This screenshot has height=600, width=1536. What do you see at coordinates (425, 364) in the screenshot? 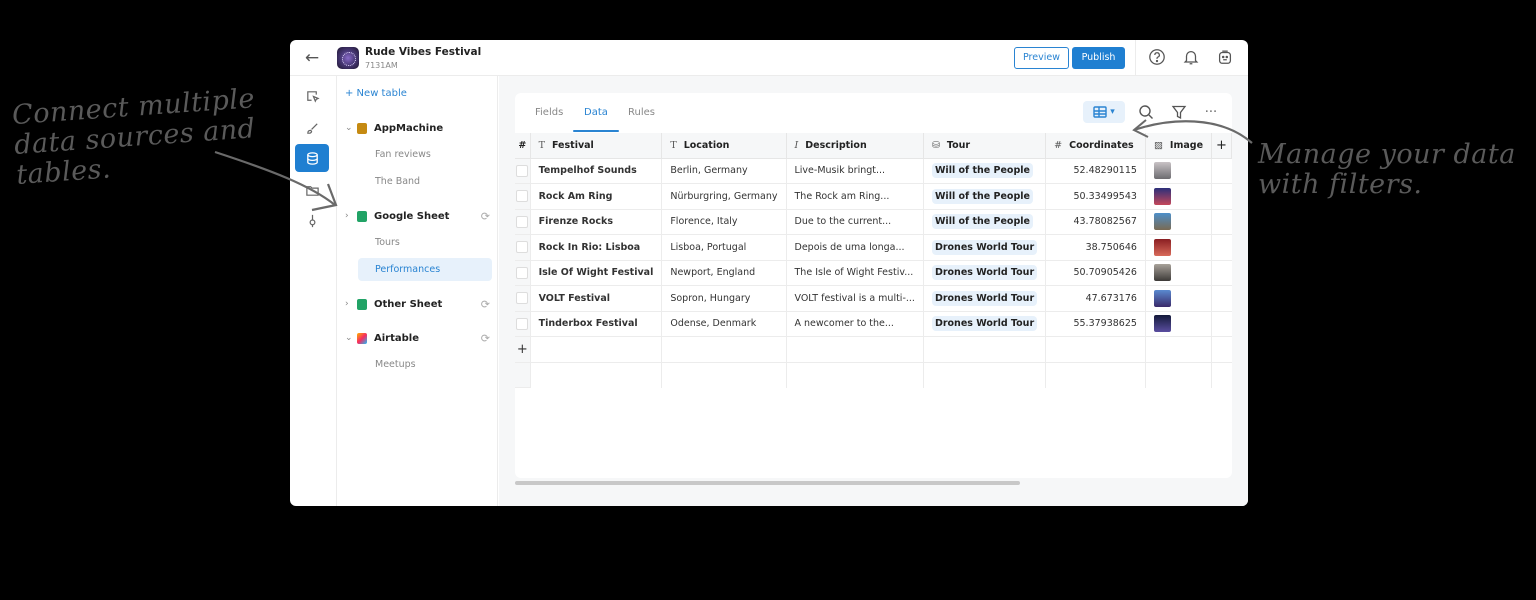
I see `table-item: Meetups` at bounding box center [425, 364].